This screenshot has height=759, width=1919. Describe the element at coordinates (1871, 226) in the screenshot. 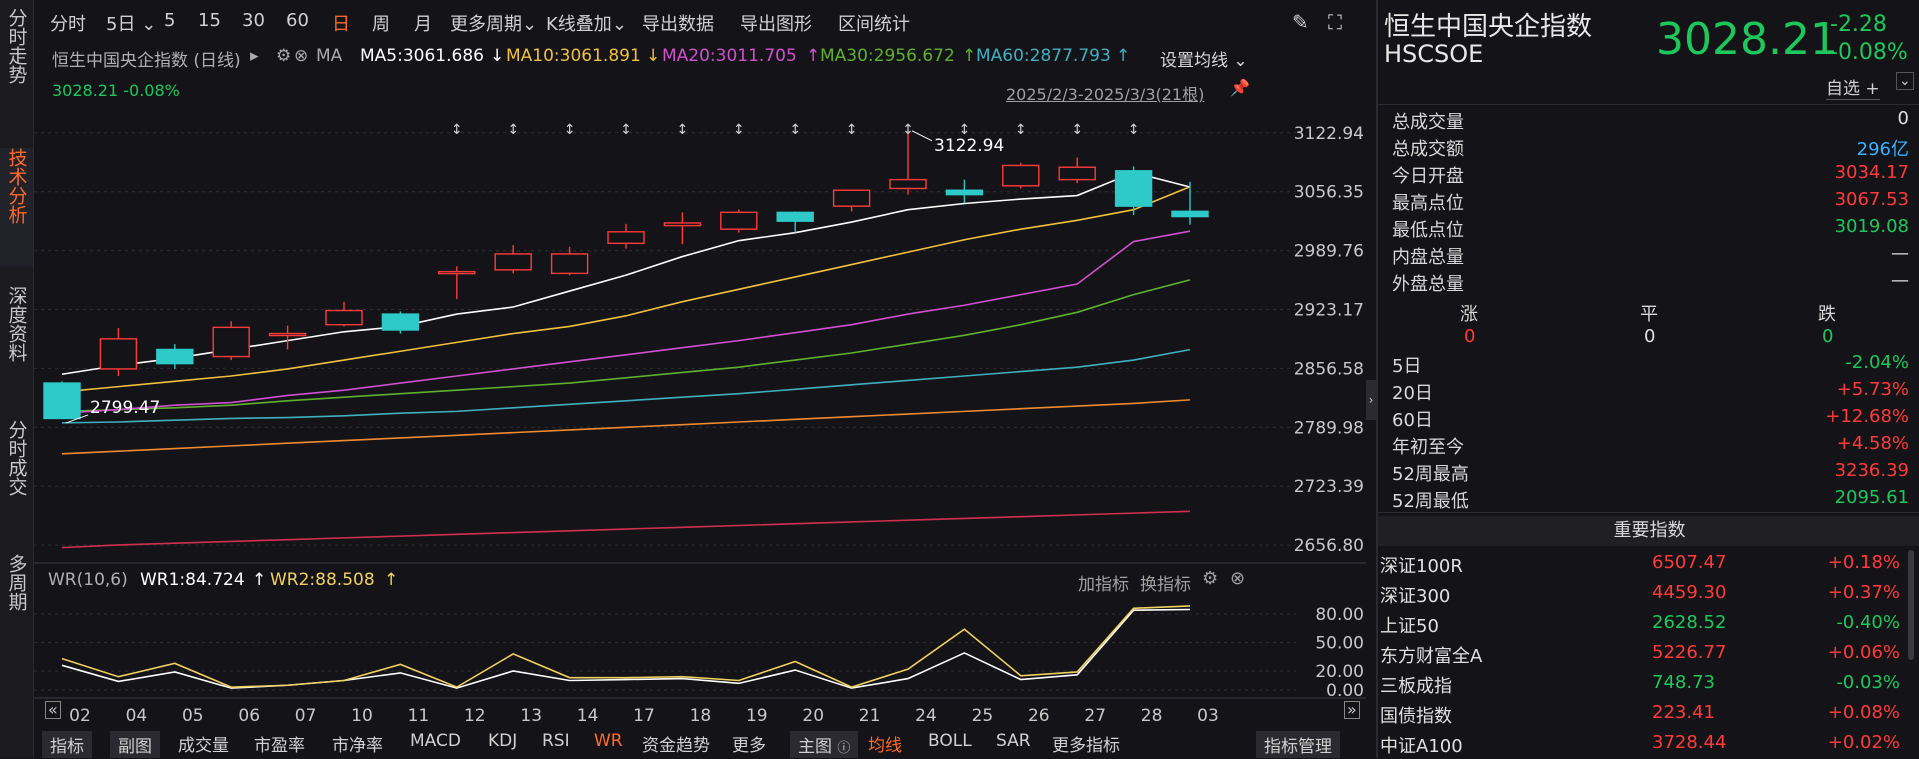

I see `stat-value: 3019.08` at that location.